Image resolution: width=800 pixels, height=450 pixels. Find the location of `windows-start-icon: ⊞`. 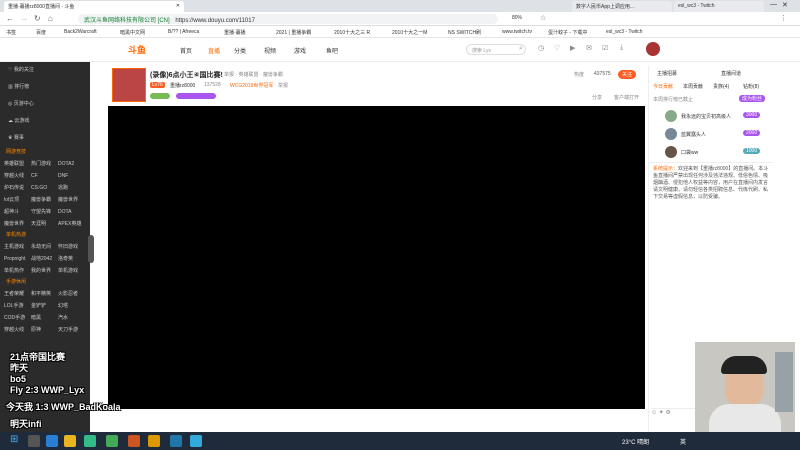

windows-start-icon: ⊞ is located at coordinates (14, 439).